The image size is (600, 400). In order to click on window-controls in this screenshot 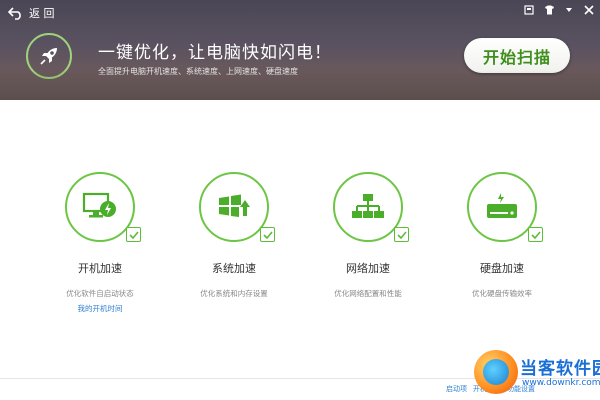, I will do `click(559, 10)`.